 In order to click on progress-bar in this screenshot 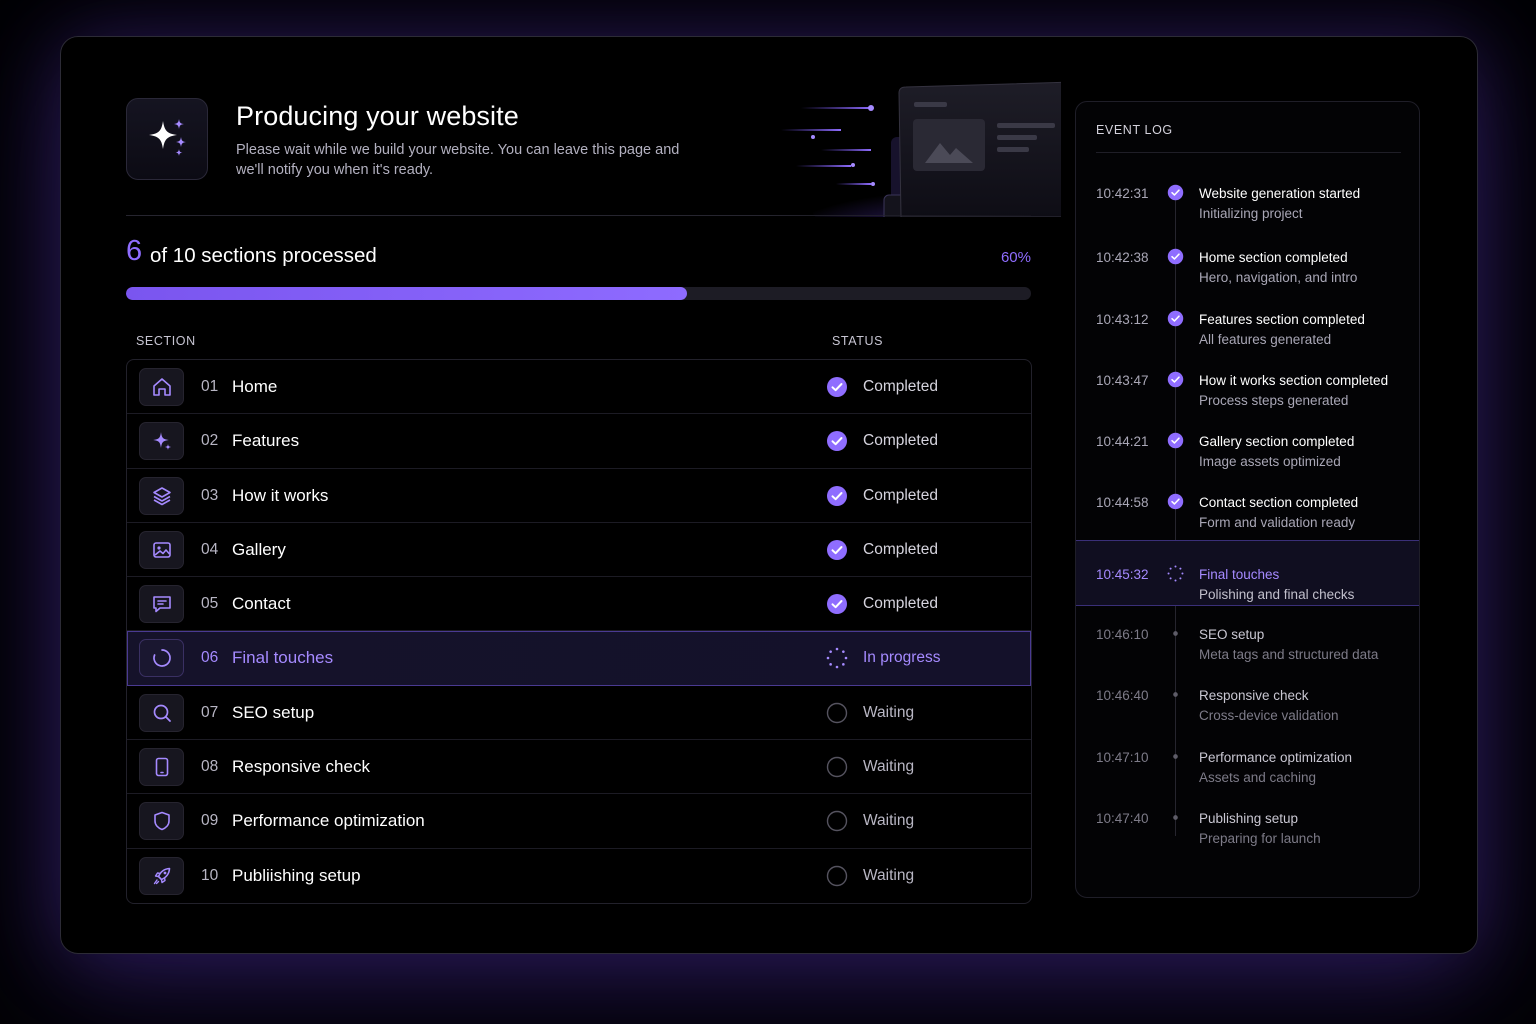, I will do `click(578, 293)`.